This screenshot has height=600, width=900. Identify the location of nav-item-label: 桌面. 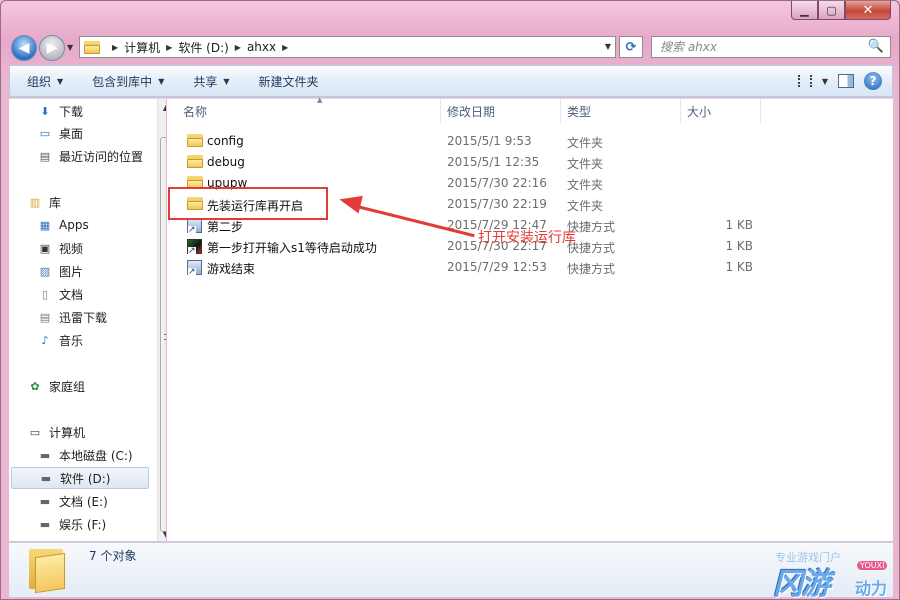
(71, 133).